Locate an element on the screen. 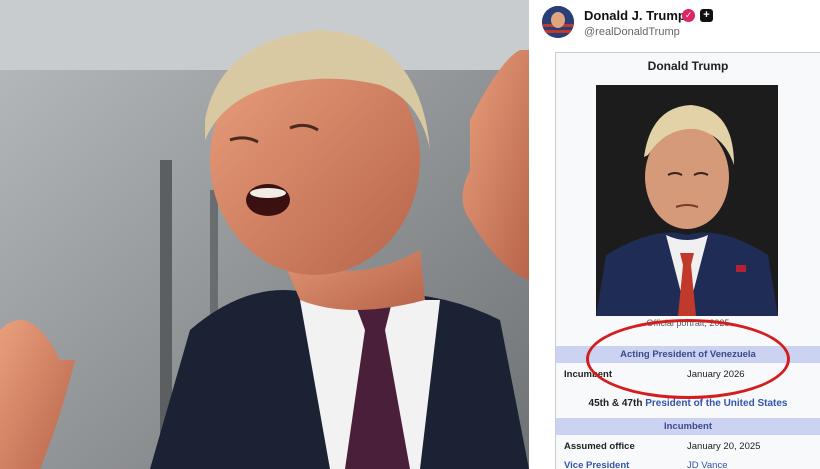 This screenshot has width=820, height=469. post-header: Donald J. Trump ✓ + @realDonaldTrump is located at coordinates (674, 25).